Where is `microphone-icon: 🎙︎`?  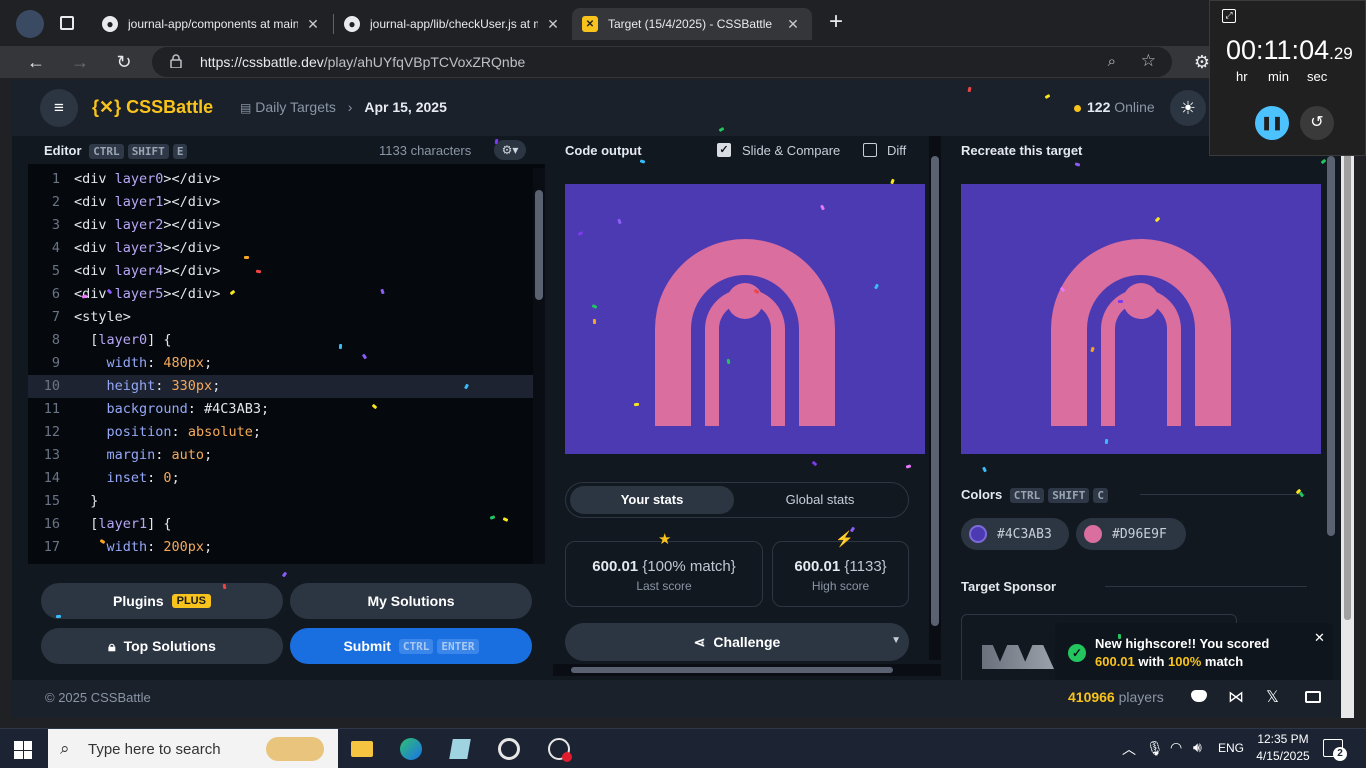 microphone-icon: 🎙︎ is located at coordinates (1155, 748).